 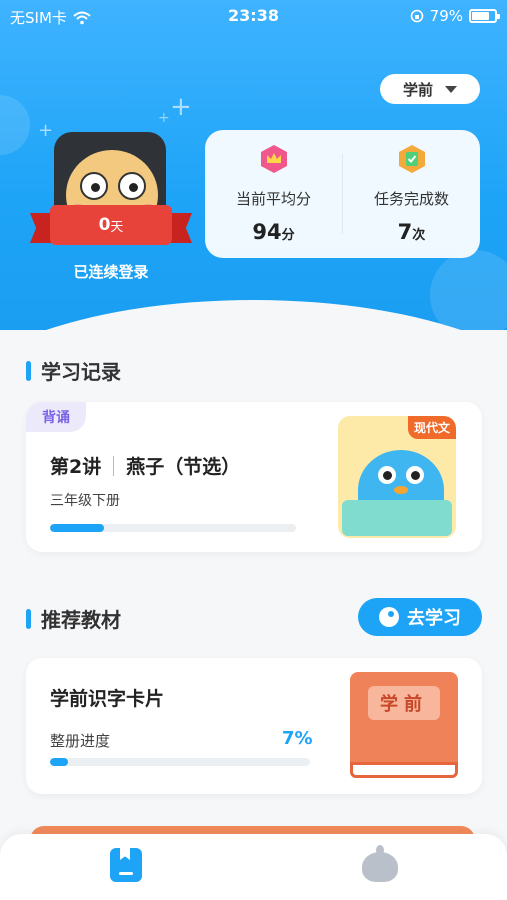 I want to click on lesson-progress-bar, so click(x=173, y=528).